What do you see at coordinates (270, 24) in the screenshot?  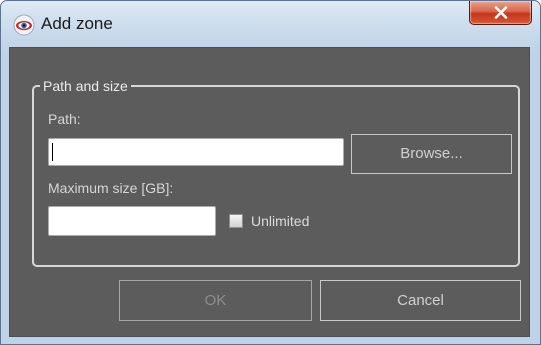 I see `title-bar: Add zone` at bounding box center [270, 24].